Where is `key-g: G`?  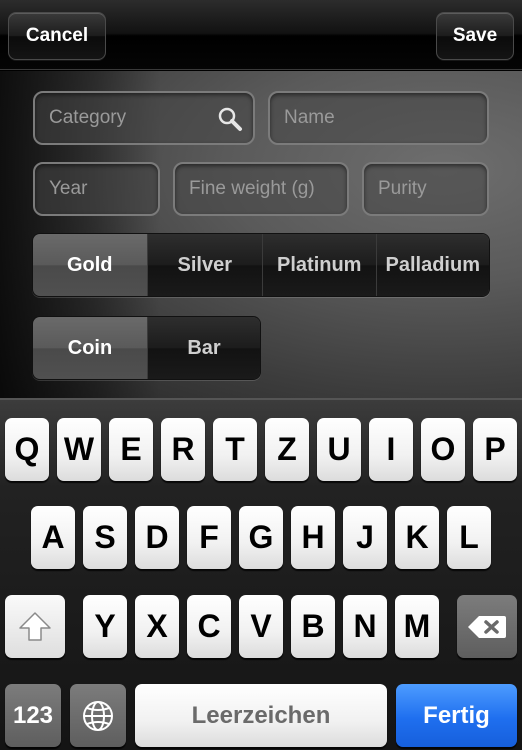 key-g: G is located at coordinates (261, 537).